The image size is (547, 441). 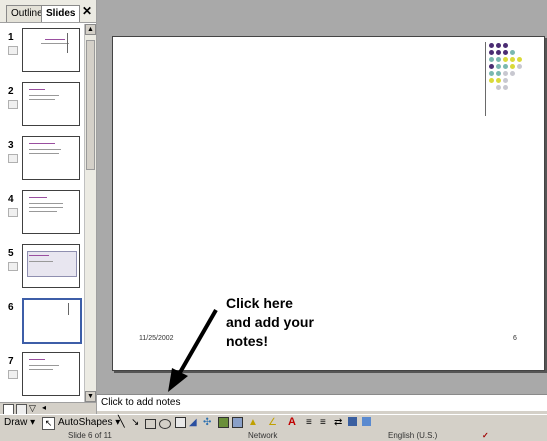 I want to click on thumbnail-list: 1 2 3 4 5 6 7, so click(x=42, y=213).